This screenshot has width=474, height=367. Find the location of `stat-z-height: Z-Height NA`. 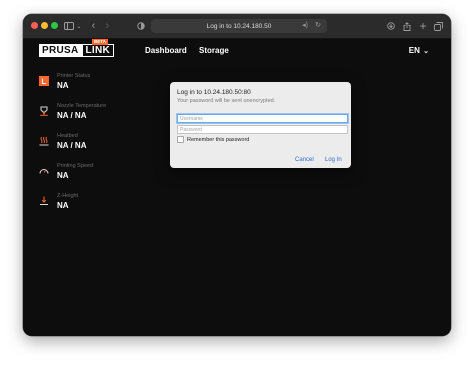

stat-z-height: Z-Height NA is located at coordinates (91, 205).